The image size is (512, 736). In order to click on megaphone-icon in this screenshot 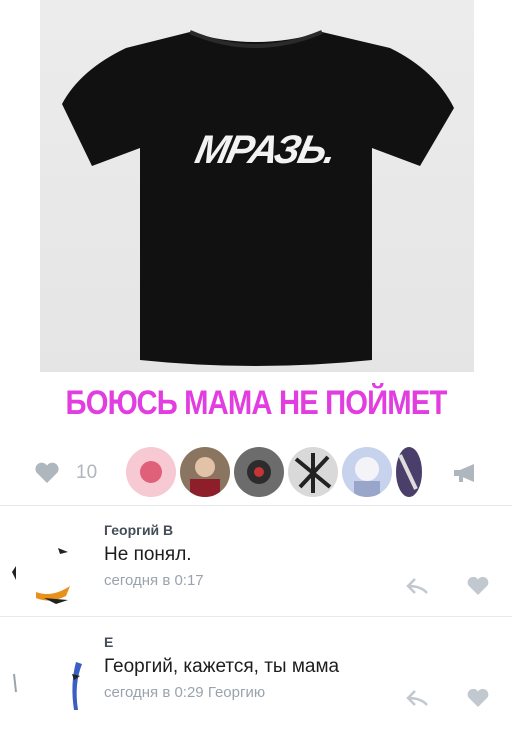, I will do `click(466, 473)`.